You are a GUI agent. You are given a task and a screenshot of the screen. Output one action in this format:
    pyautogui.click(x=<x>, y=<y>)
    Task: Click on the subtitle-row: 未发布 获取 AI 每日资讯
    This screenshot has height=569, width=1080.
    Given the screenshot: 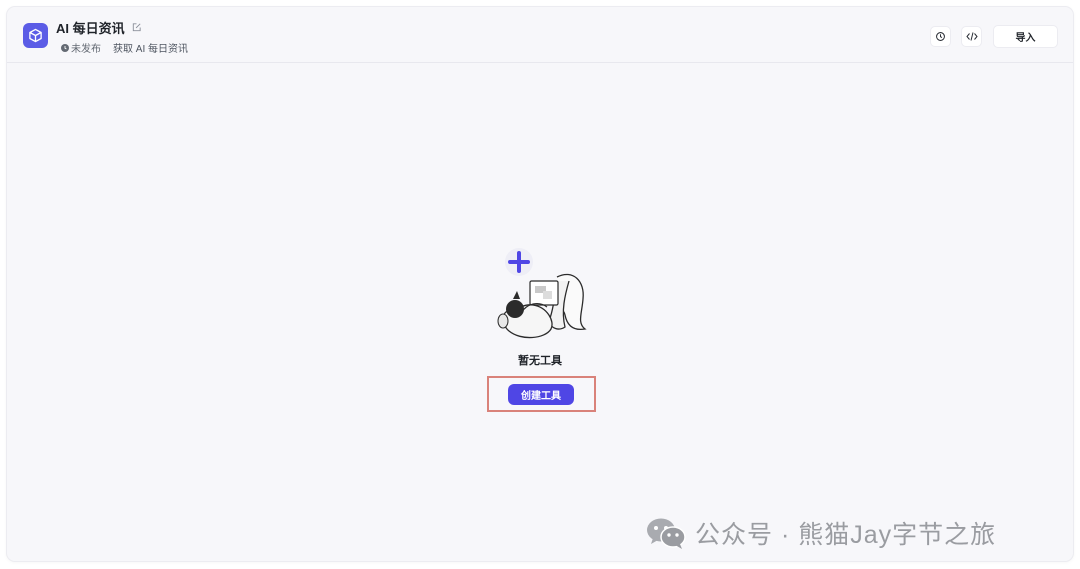 What is the action you would take?
    pyautogui.click(x=124, y=47)
    